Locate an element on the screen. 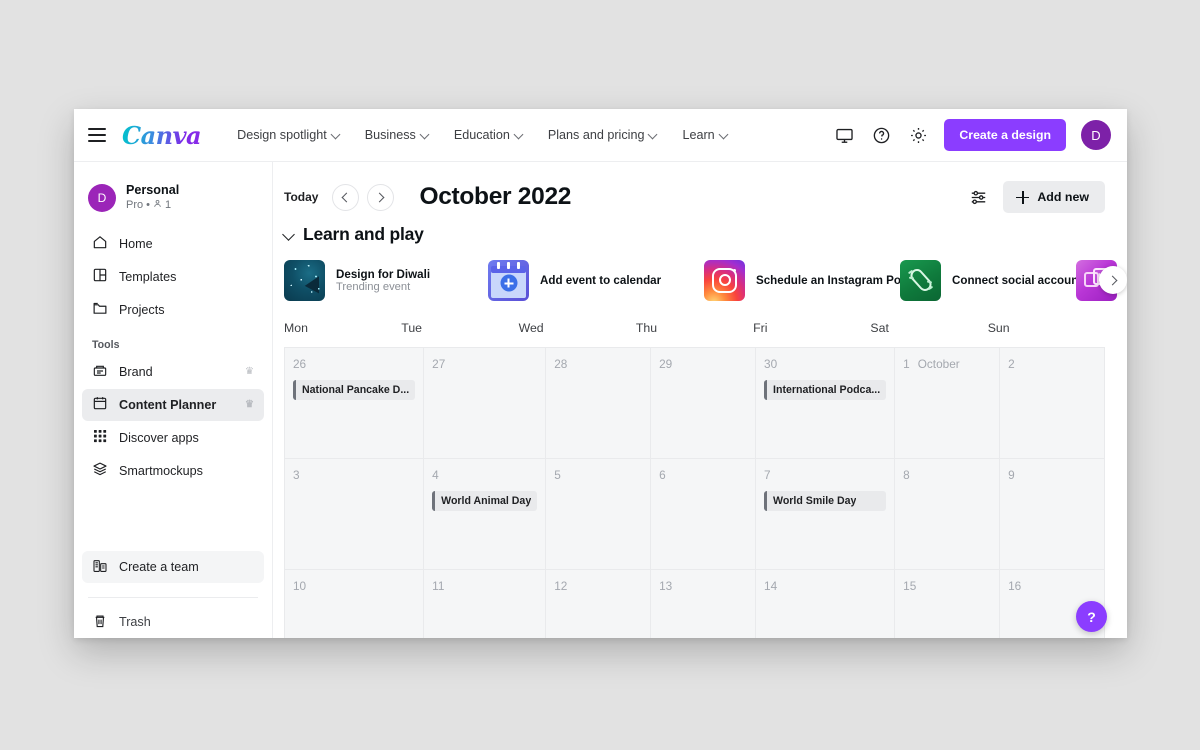 This screenshot has height=750, width=1200. next-month-button is located at coordinates (381, 197).